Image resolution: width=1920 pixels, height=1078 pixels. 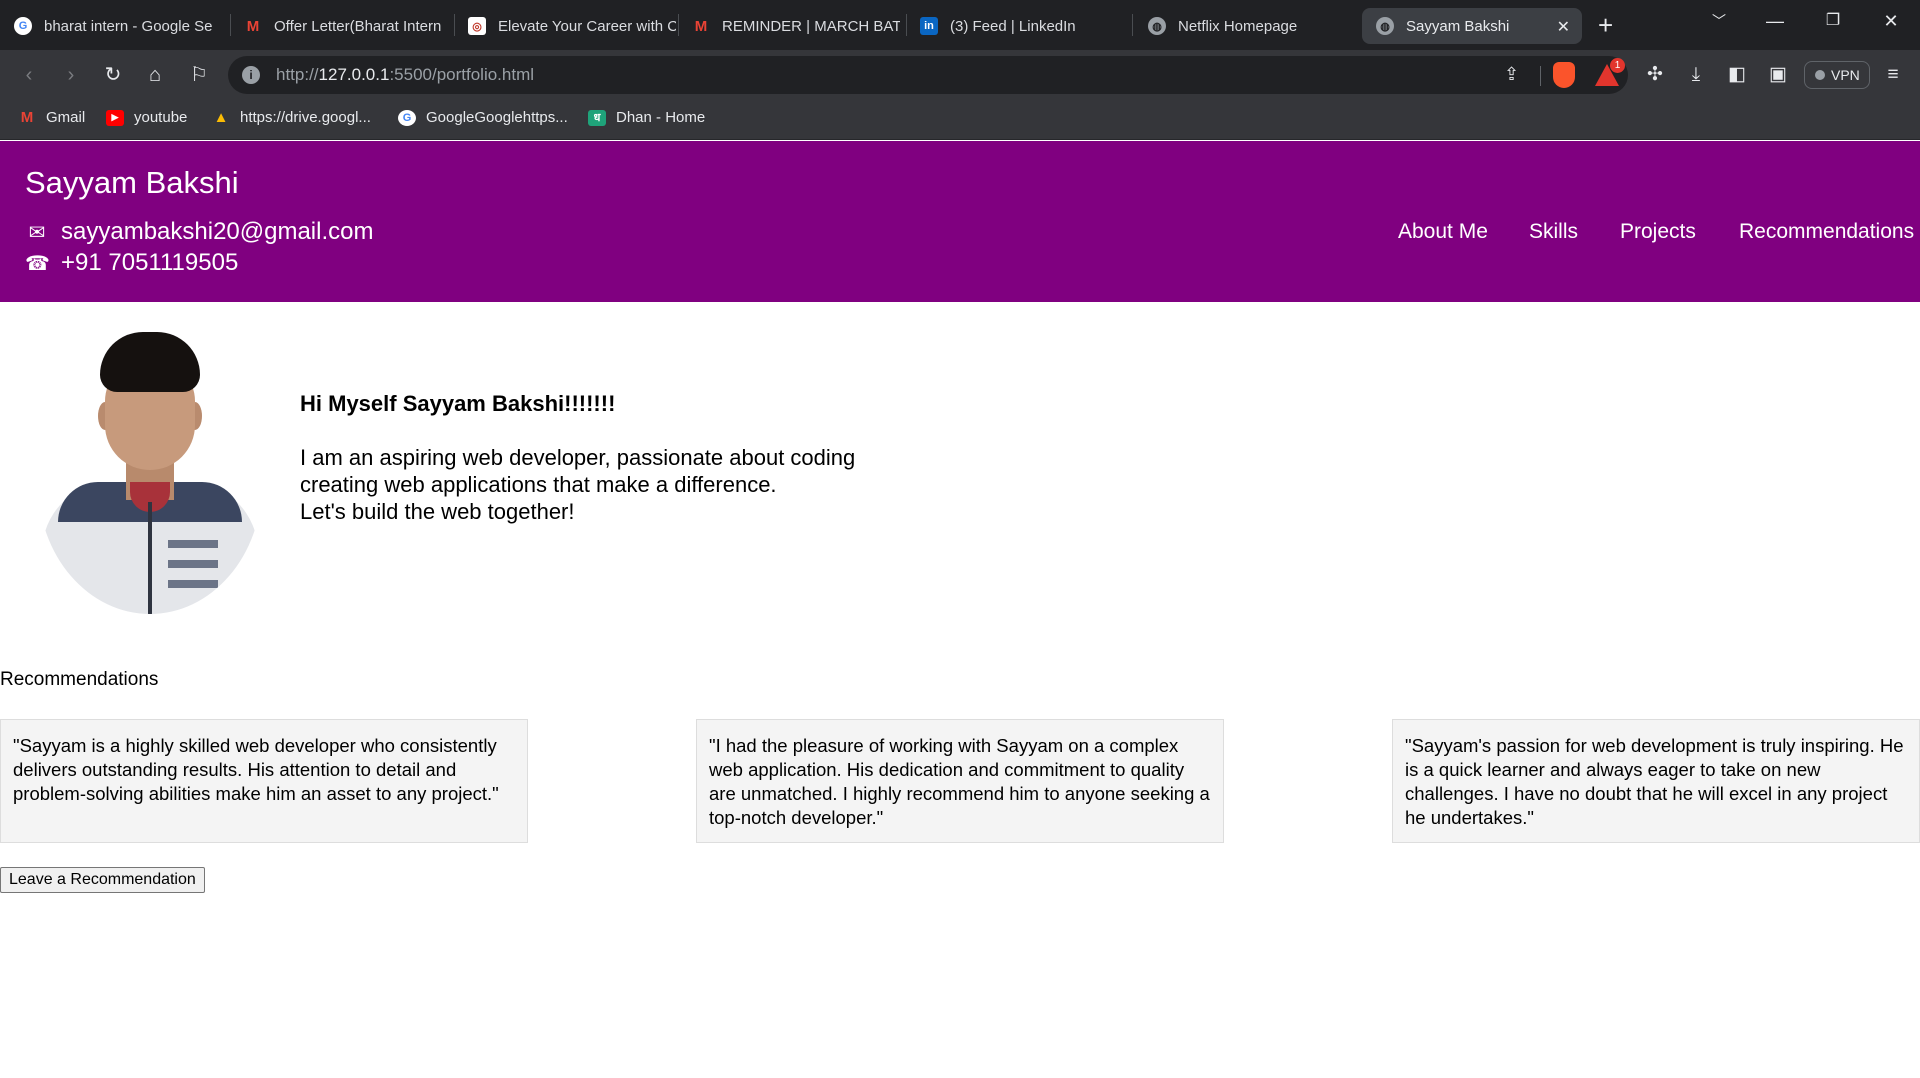 What do you see at coordinates (132, 182) in the screenshot?
I see `site-name: Sayyam Bakshi` at bounding box center [132, 182].